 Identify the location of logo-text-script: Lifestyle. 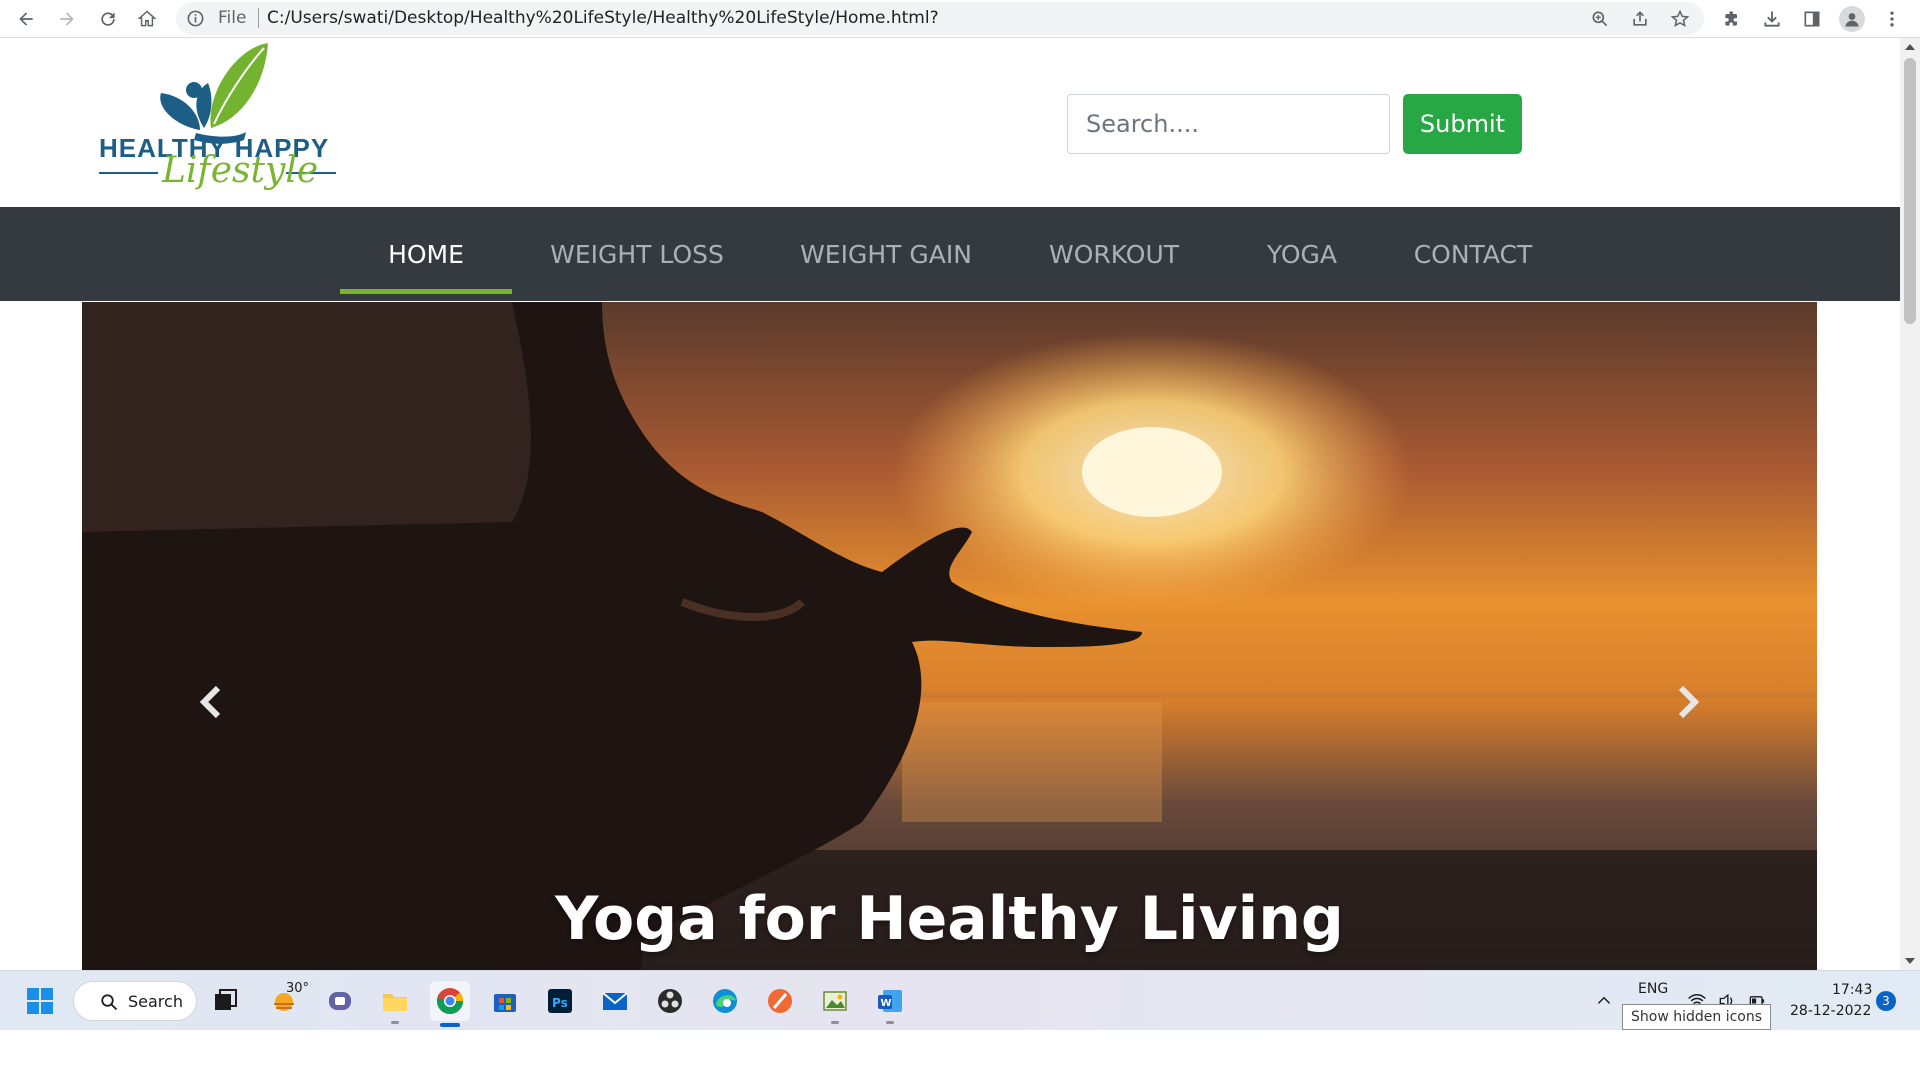
(240, 170).